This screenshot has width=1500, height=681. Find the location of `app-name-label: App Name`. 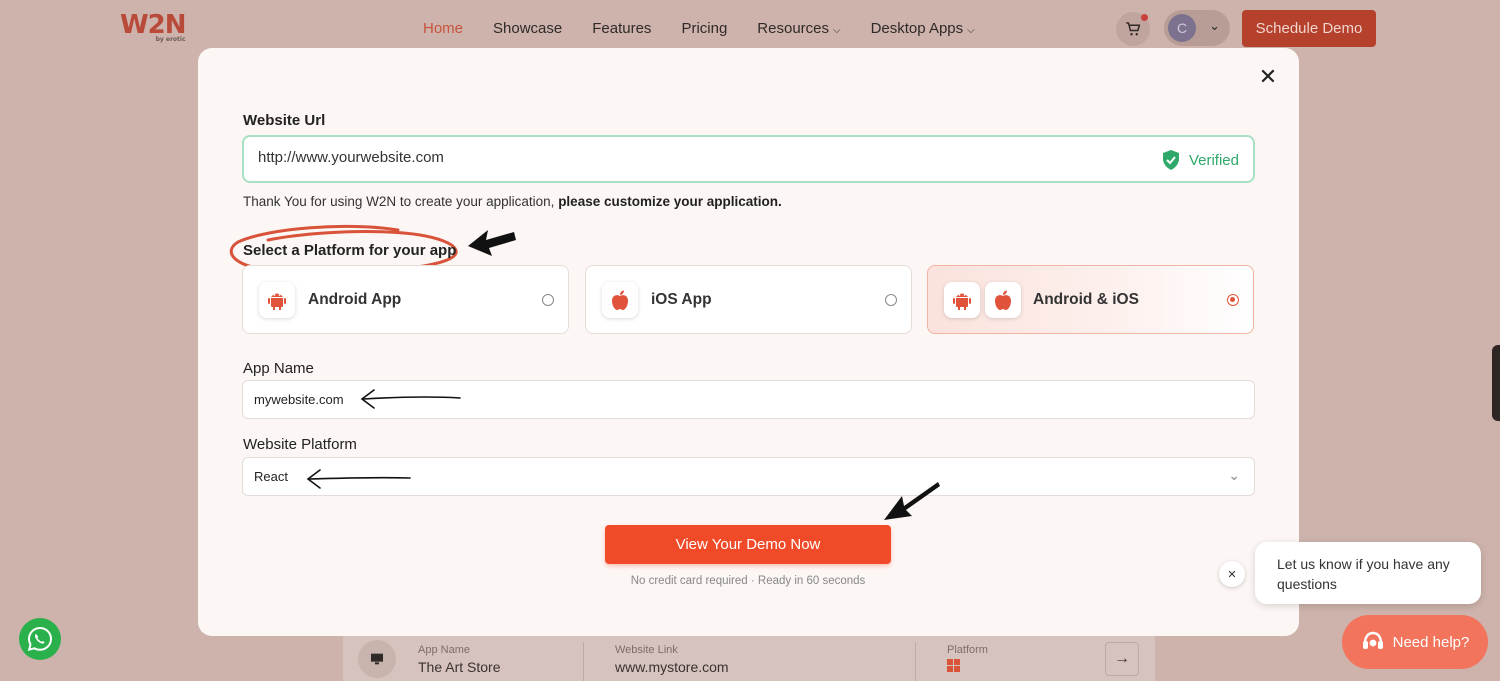

app-name-label: App Name is located at coordinates (278, 368).